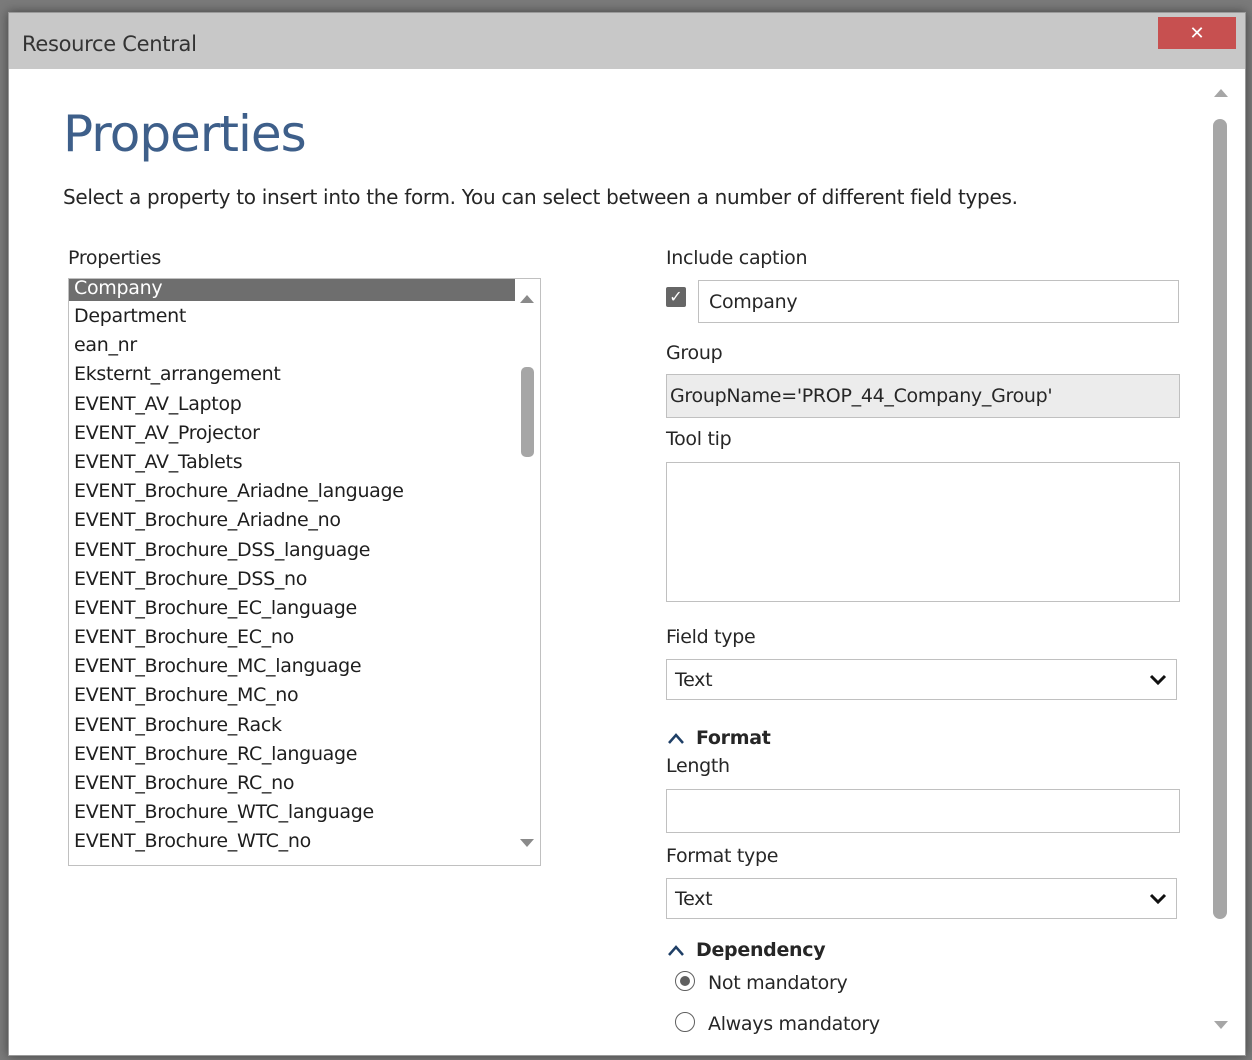 The width and height of the screenshot is (1252, 1060). I want to click on dialog-scrollbar, so click(1220, 566).